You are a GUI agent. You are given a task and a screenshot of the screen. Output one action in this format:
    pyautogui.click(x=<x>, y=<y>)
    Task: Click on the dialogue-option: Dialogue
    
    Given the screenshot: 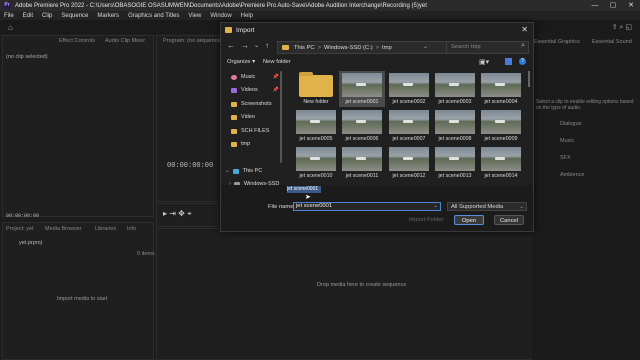 What is the action you would take?
    pyautogui.click(x=571, y=124)
    